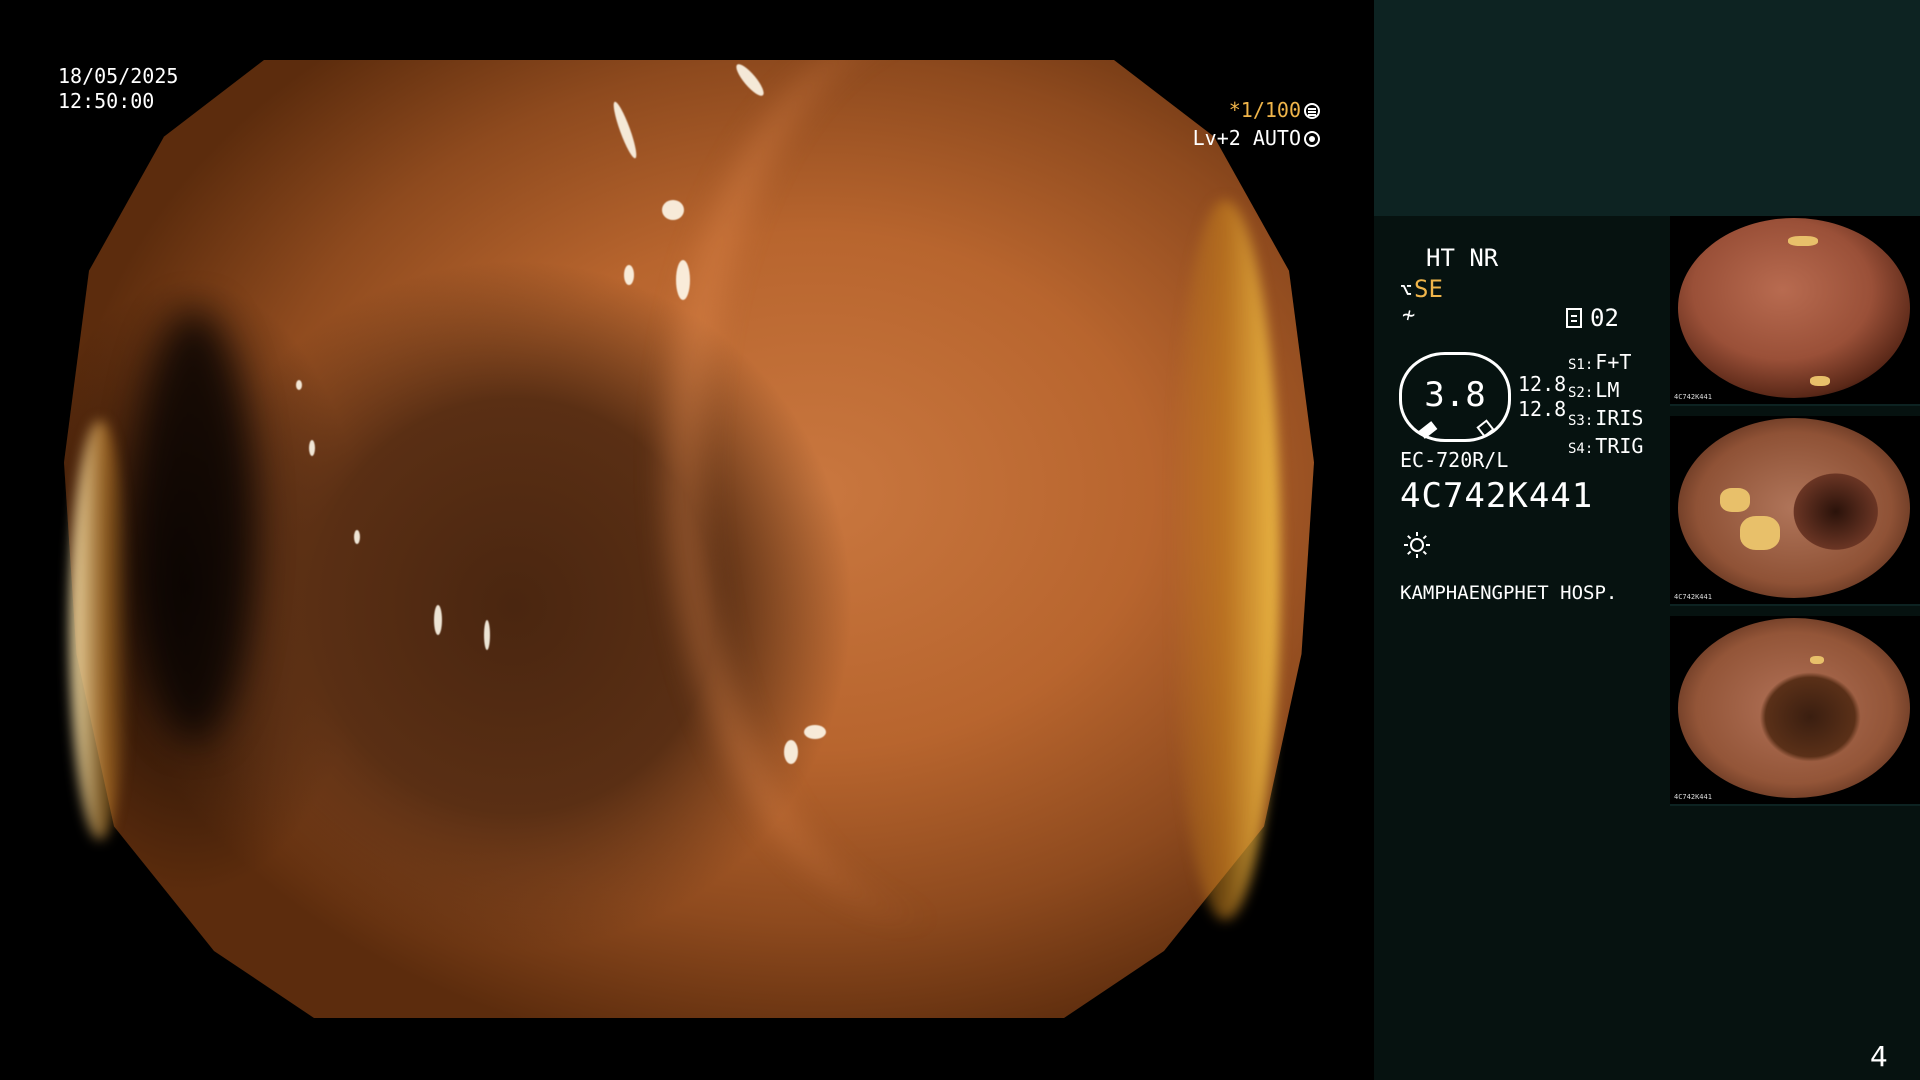 The height and width of the screenshot is (1080, 1920). What do you see at coordinates (1462, 258) in the screenshot?
I see `ht-nr-label: HT NR` at bounding box center [1462, 258].